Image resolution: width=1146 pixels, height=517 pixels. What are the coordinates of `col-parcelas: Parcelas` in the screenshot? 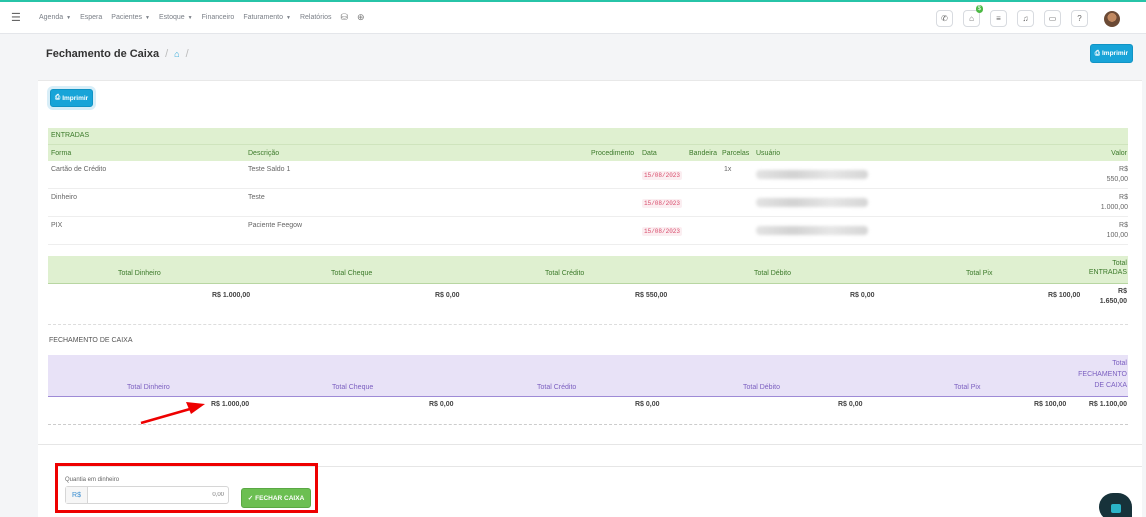 It's located at (736, 153).